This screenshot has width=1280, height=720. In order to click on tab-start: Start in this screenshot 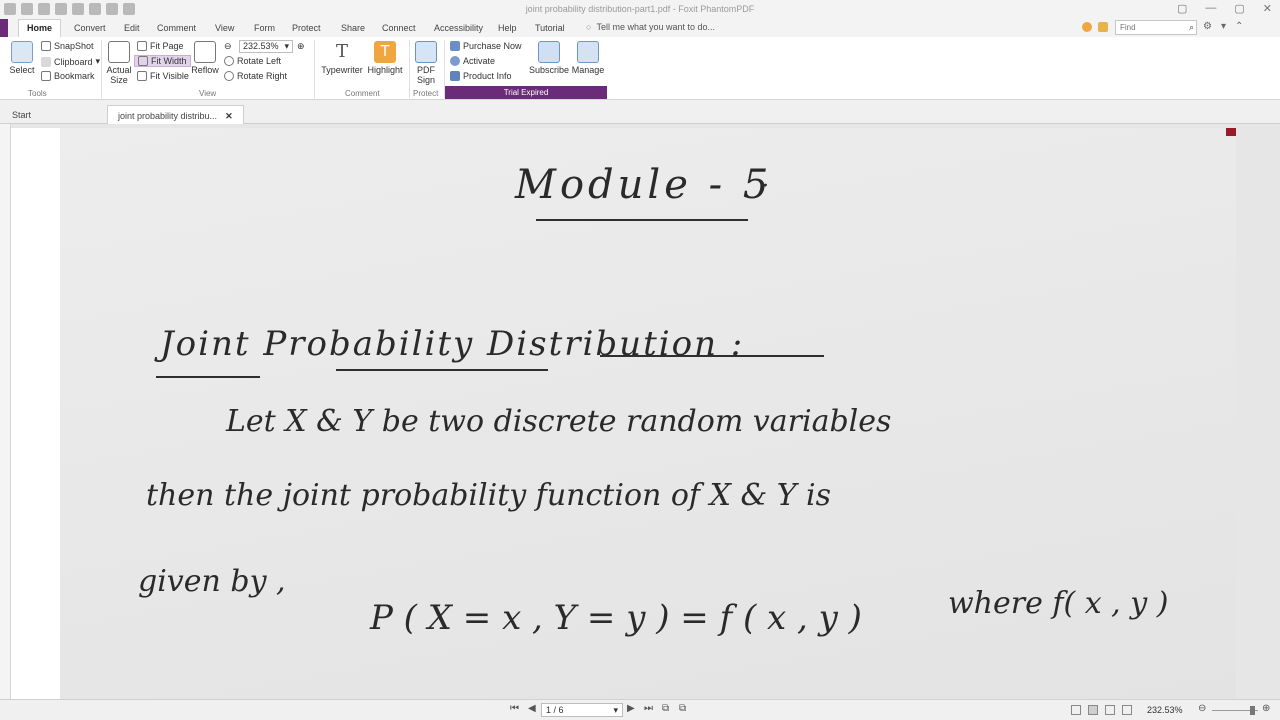, I will do `click(21, 114)`.